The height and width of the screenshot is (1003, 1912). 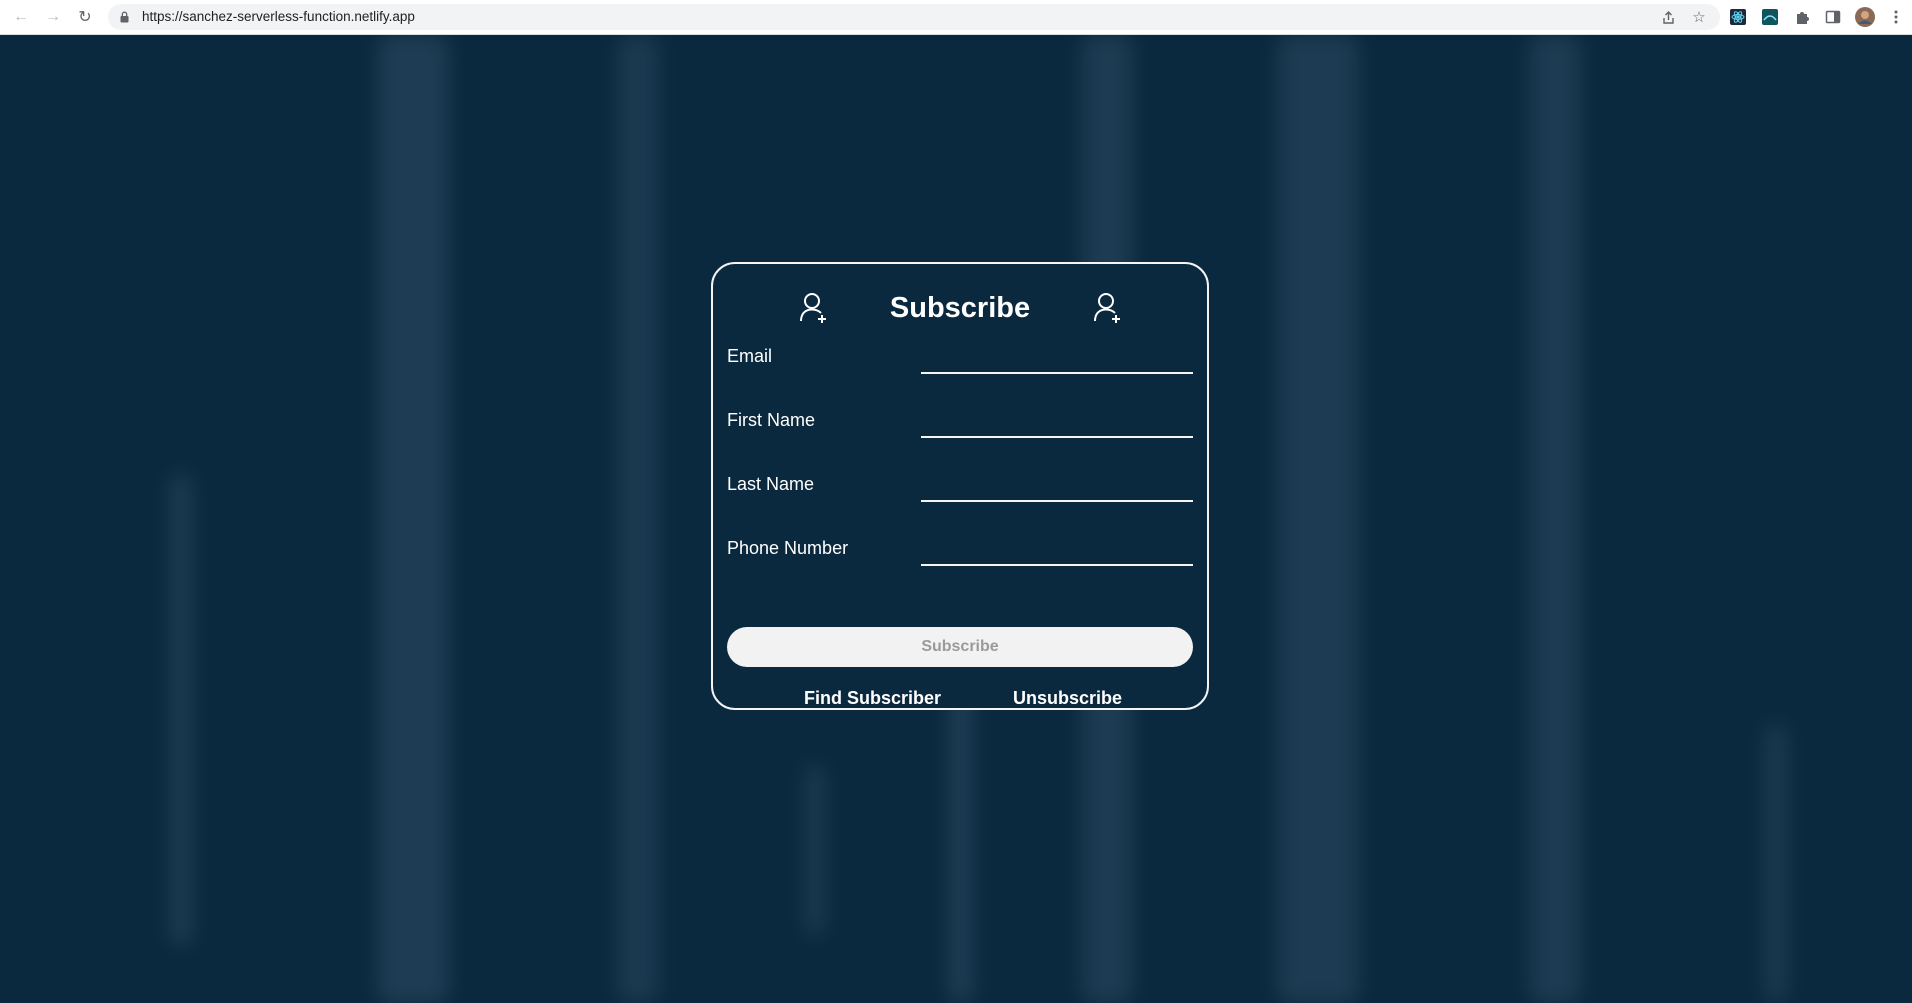 I want to click on form-title: Subscribe, so click(x=960, y=308).